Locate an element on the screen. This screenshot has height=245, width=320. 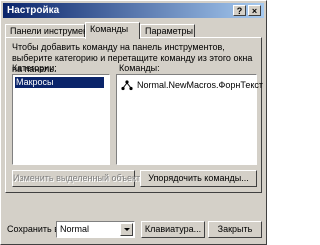
tab-toolbars: Панели инструментов is located at coordinates (53, 31).